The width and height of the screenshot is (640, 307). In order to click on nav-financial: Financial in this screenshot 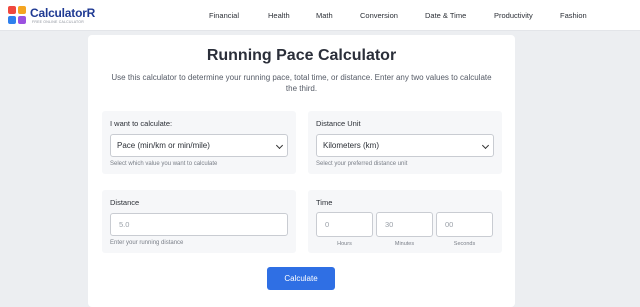, I will do `click(224, 15)`.